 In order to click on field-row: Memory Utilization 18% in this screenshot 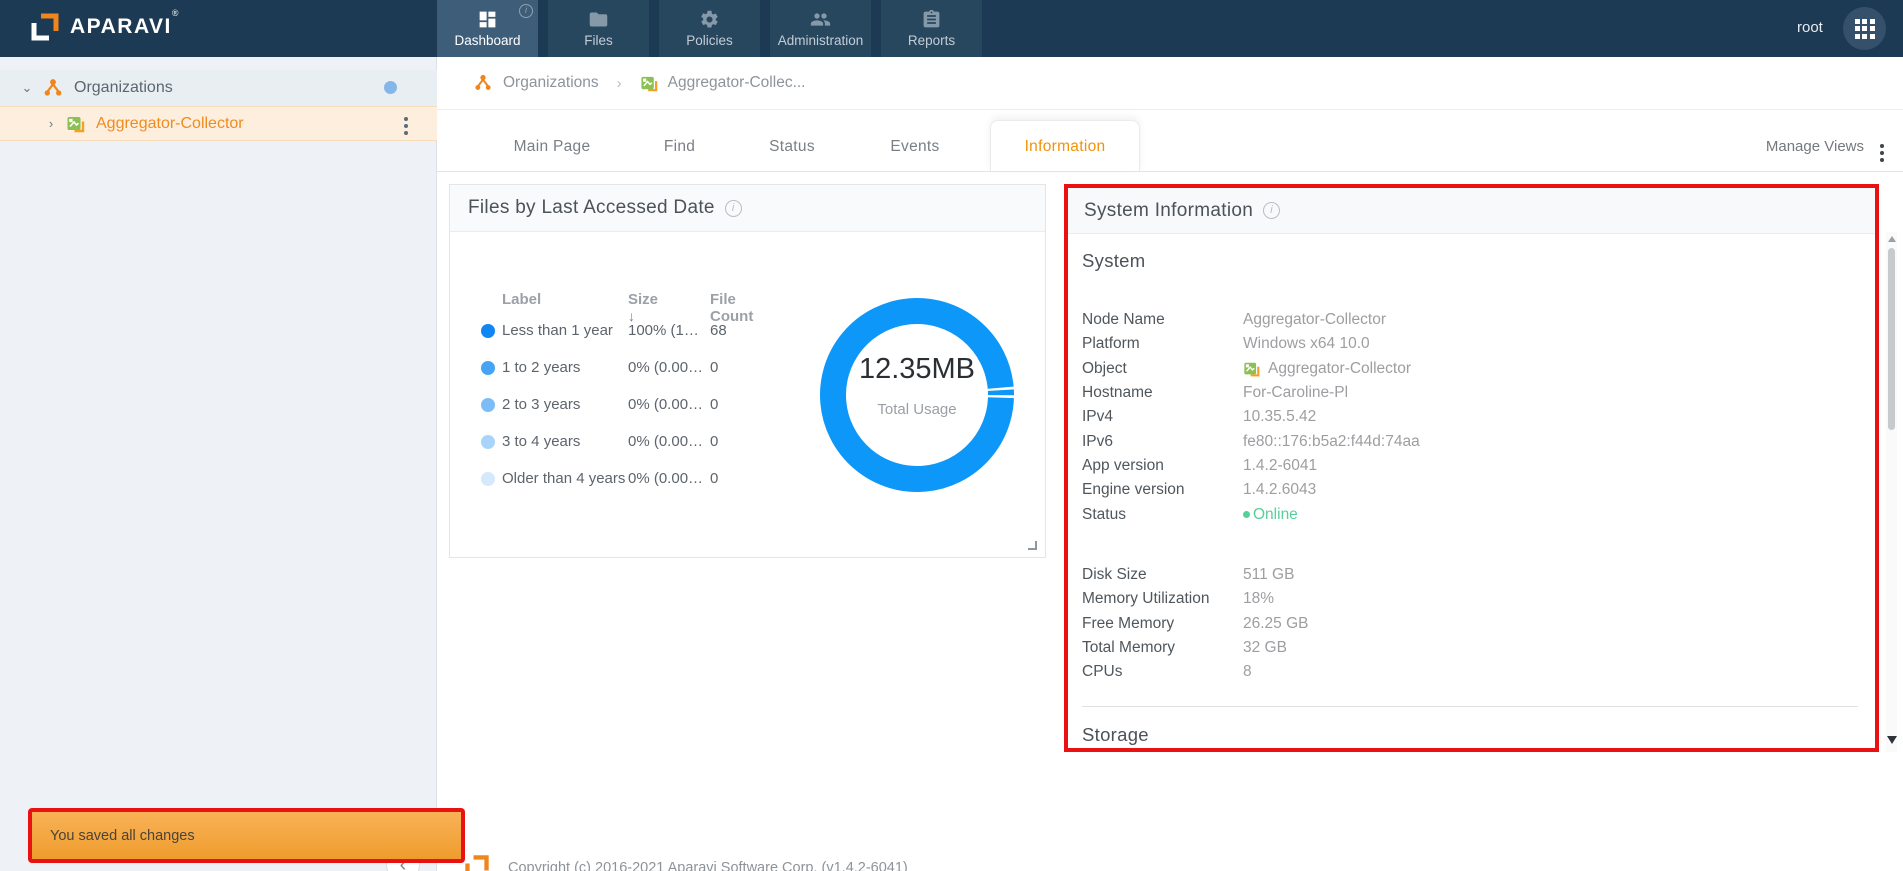, I will do `click(1195, 599)`.